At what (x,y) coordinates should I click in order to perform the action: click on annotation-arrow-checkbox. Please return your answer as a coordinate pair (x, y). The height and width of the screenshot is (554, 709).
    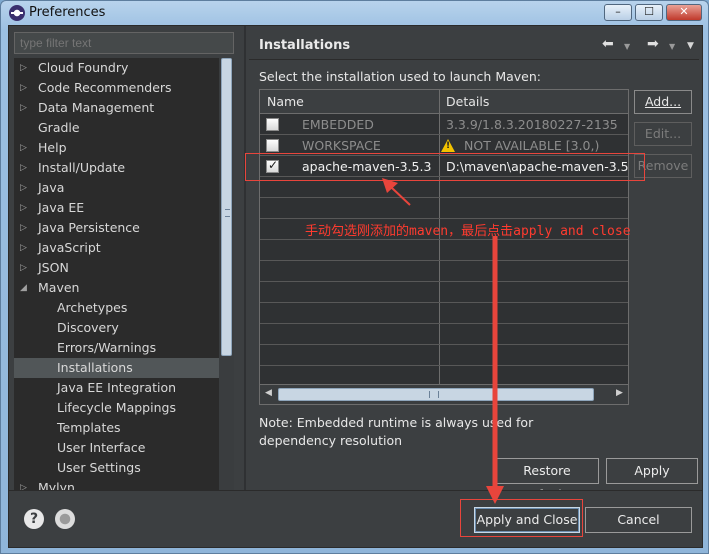
    Looking at the image, I should click on (401, 196).